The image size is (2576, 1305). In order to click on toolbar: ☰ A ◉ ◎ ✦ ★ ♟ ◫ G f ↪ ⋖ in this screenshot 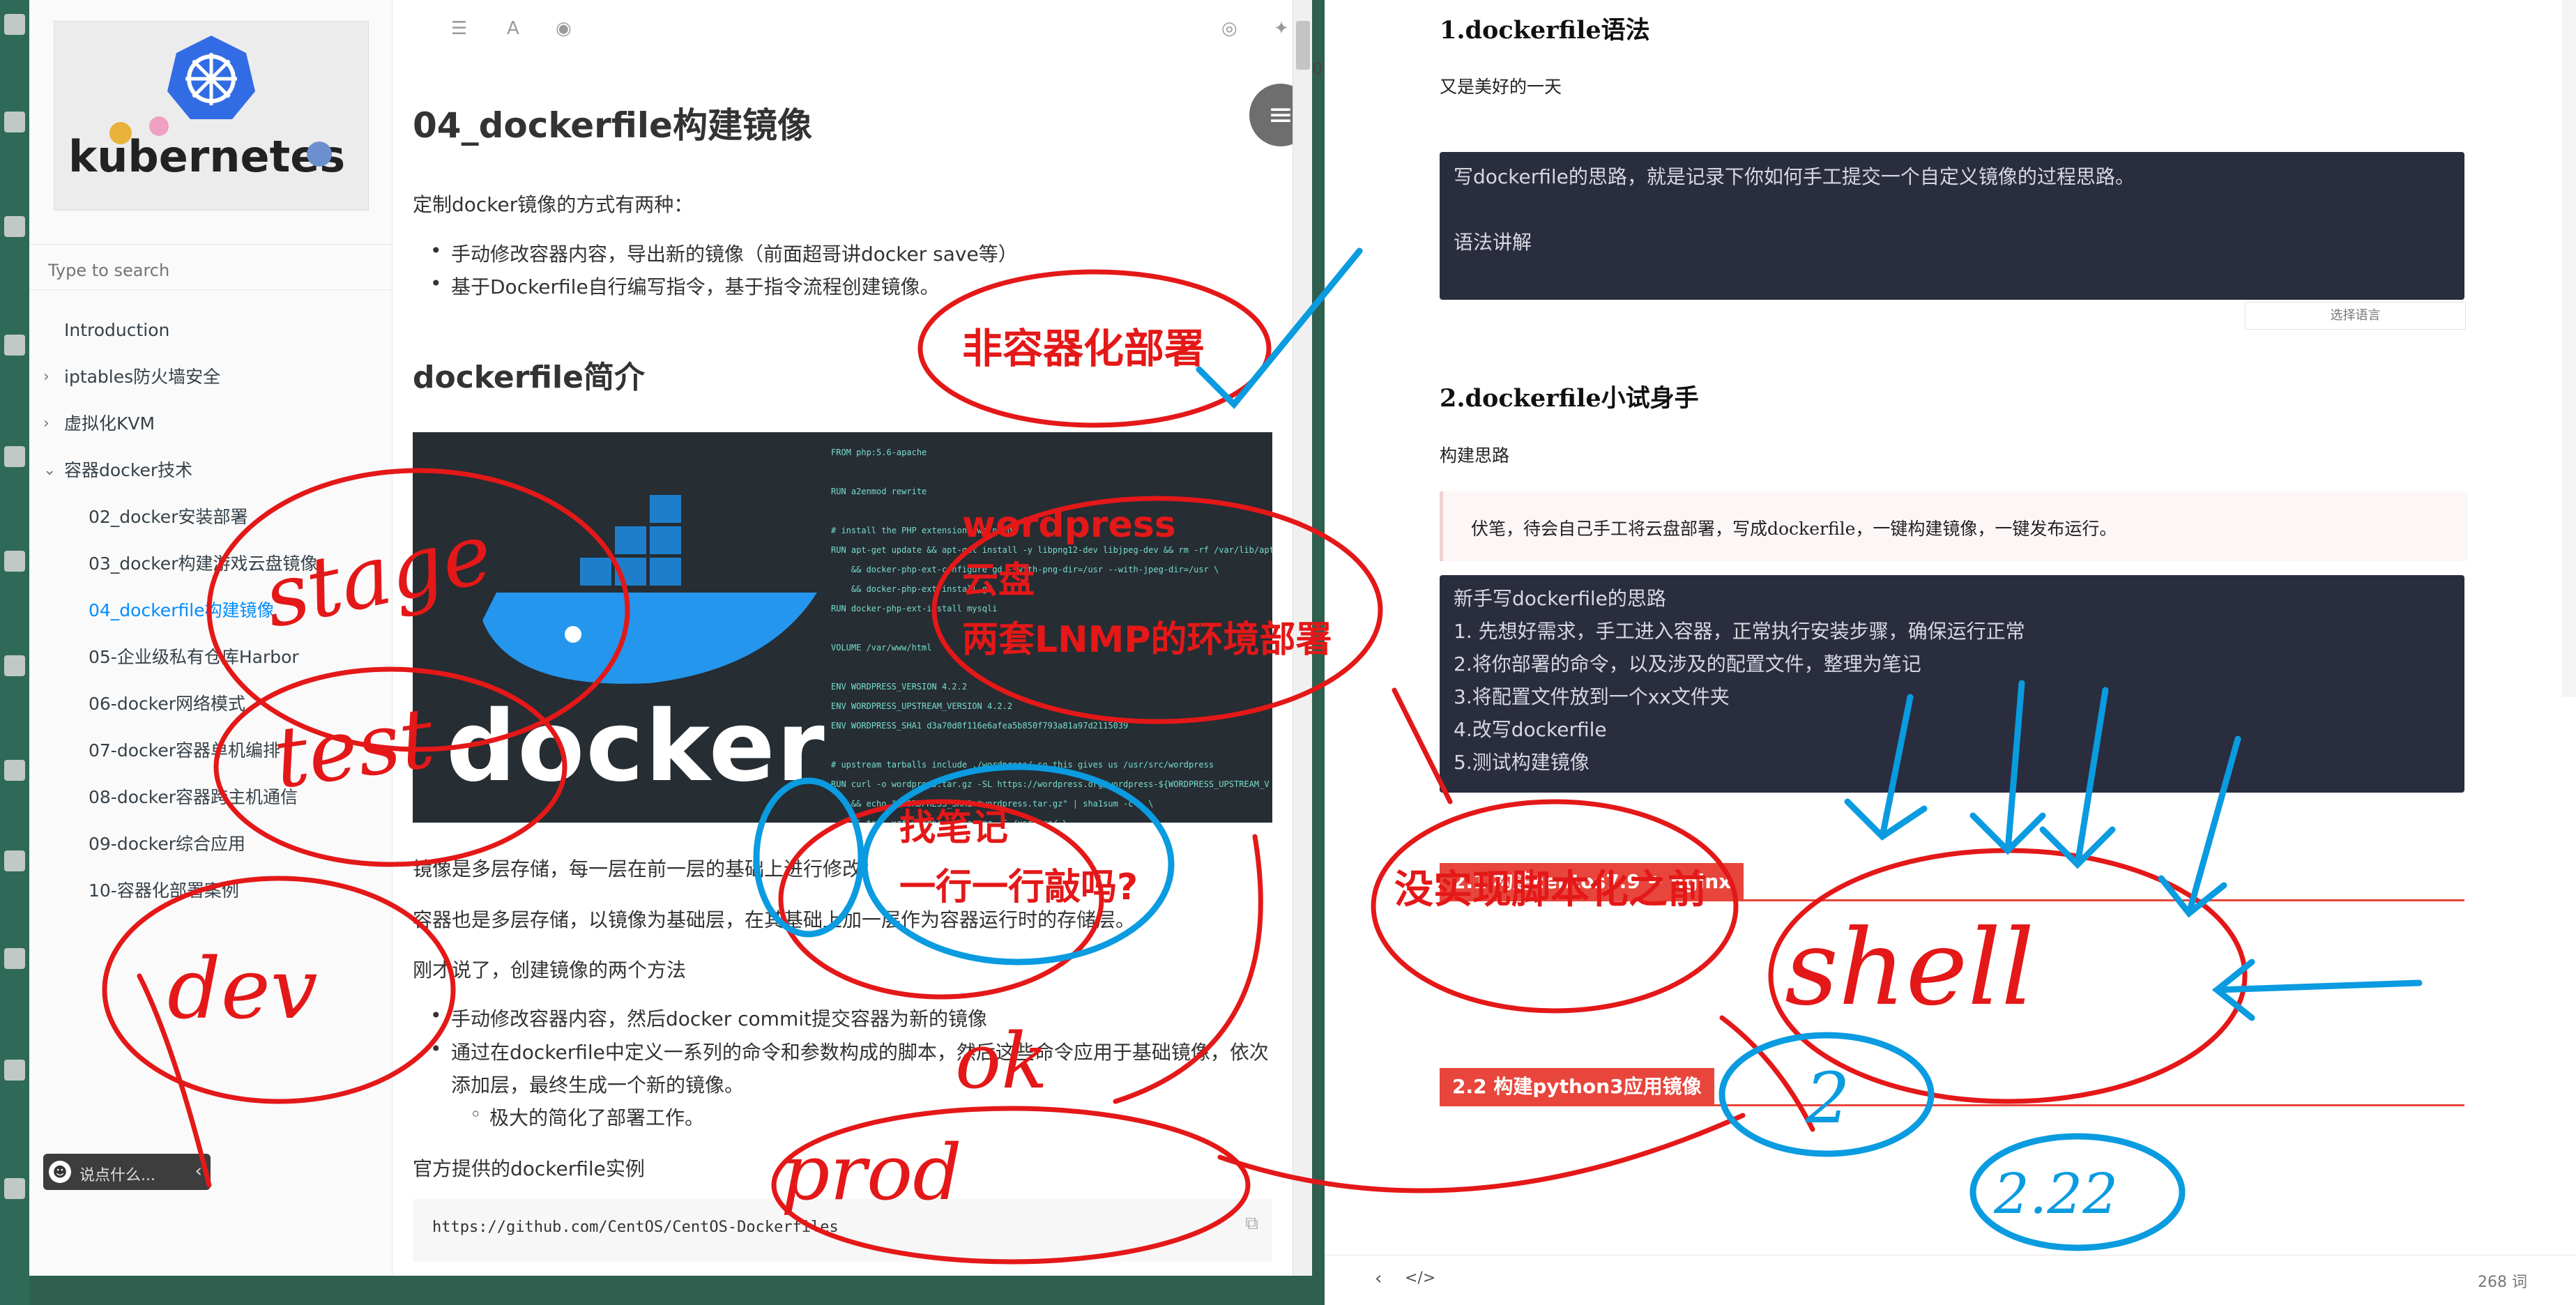, I will do `click(845, 31)`.